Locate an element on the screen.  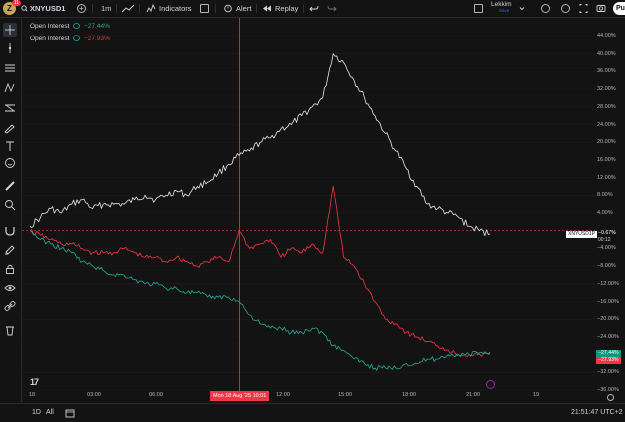
zoom-in-icon is located at coordinates (10, 205).